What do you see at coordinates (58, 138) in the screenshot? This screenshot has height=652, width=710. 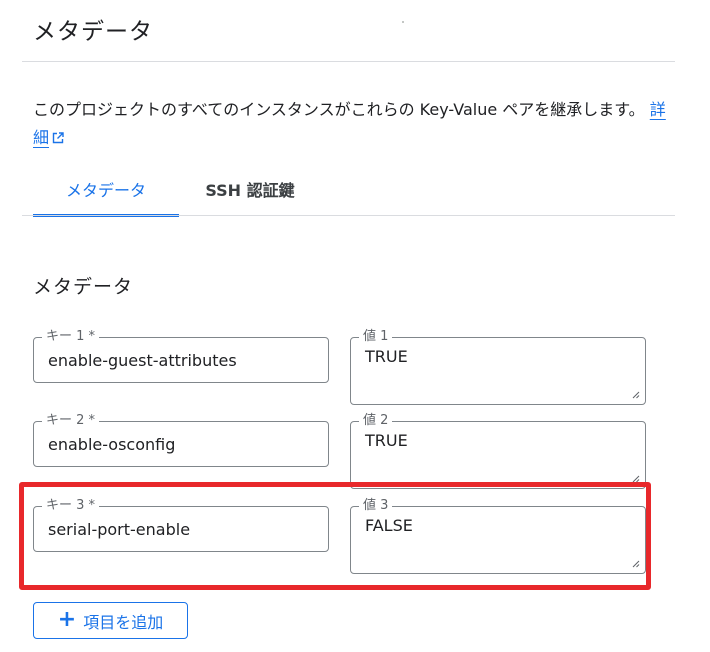 I see `open-in-new-icon` at bounding box center [58, 138].